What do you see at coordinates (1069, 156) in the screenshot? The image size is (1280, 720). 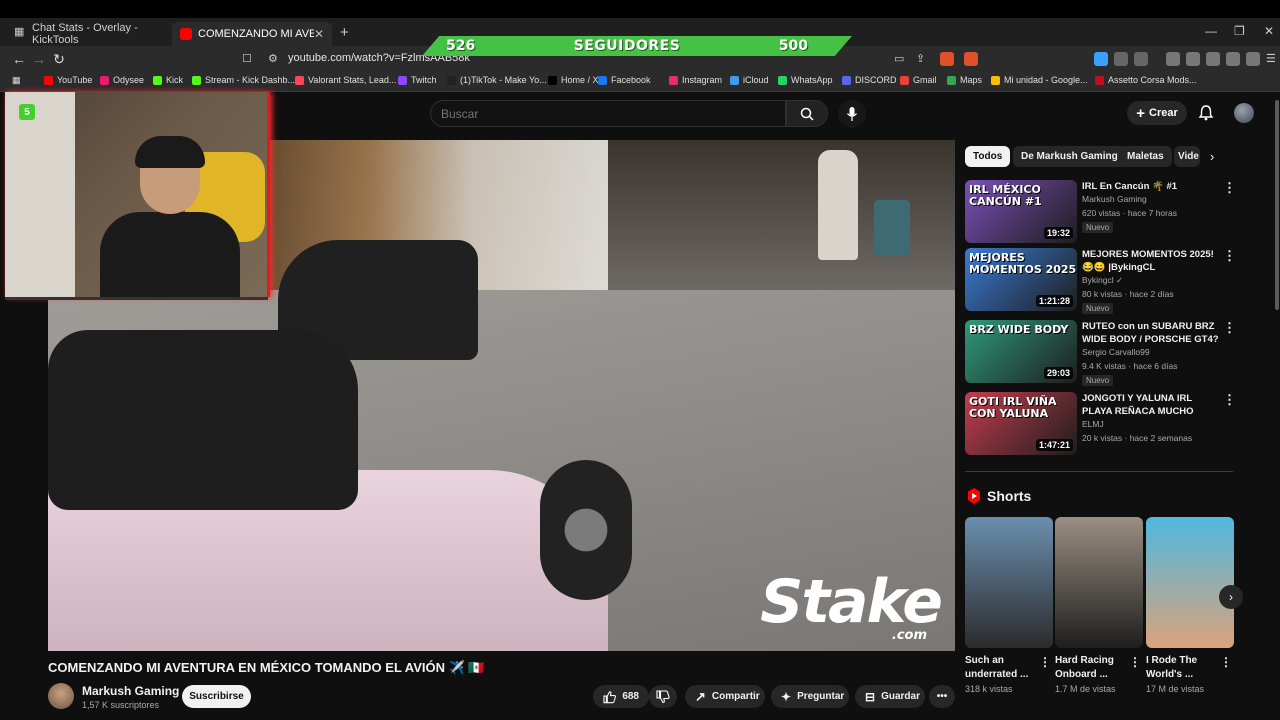 I see `chip-de-markush-gaming: De Markush Gaming` at bounding box center [1069, 156].